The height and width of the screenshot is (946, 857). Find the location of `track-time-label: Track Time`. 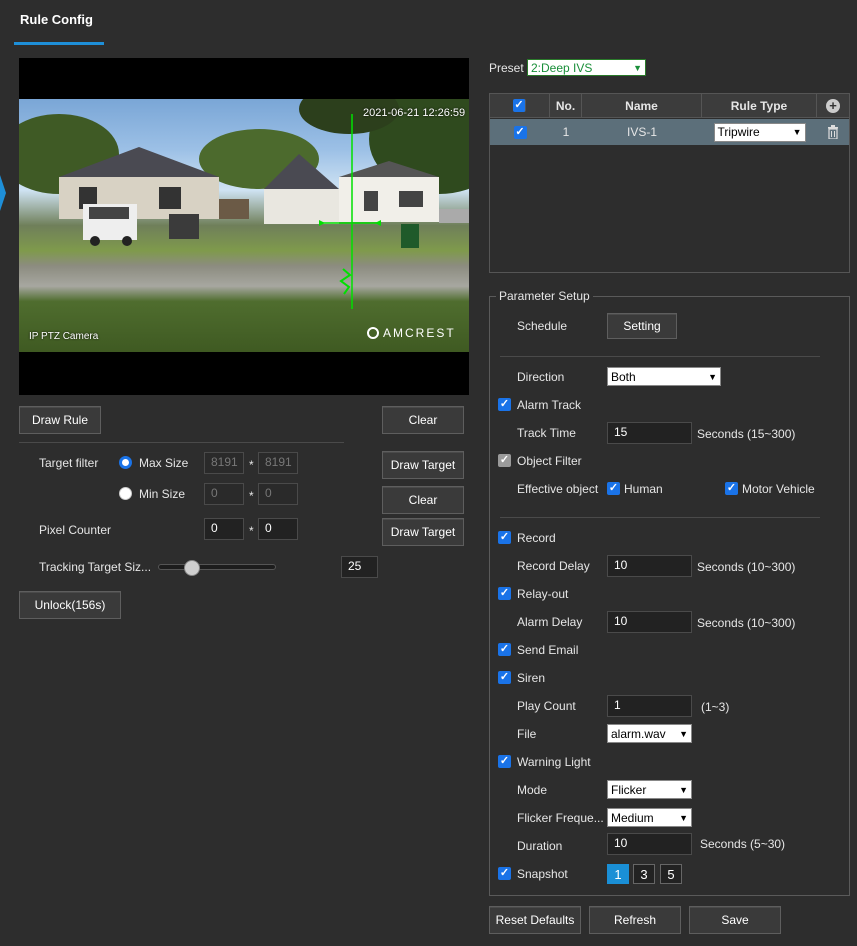

track-time-label: Track Time is located at coordinates (546, 433).